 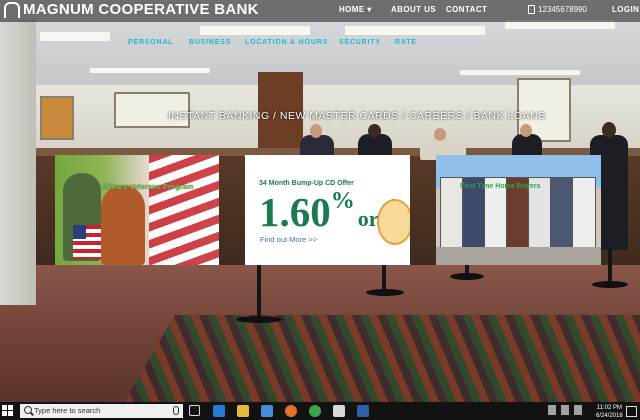 I want to click on notification-icon, so click(x=631, y=411).